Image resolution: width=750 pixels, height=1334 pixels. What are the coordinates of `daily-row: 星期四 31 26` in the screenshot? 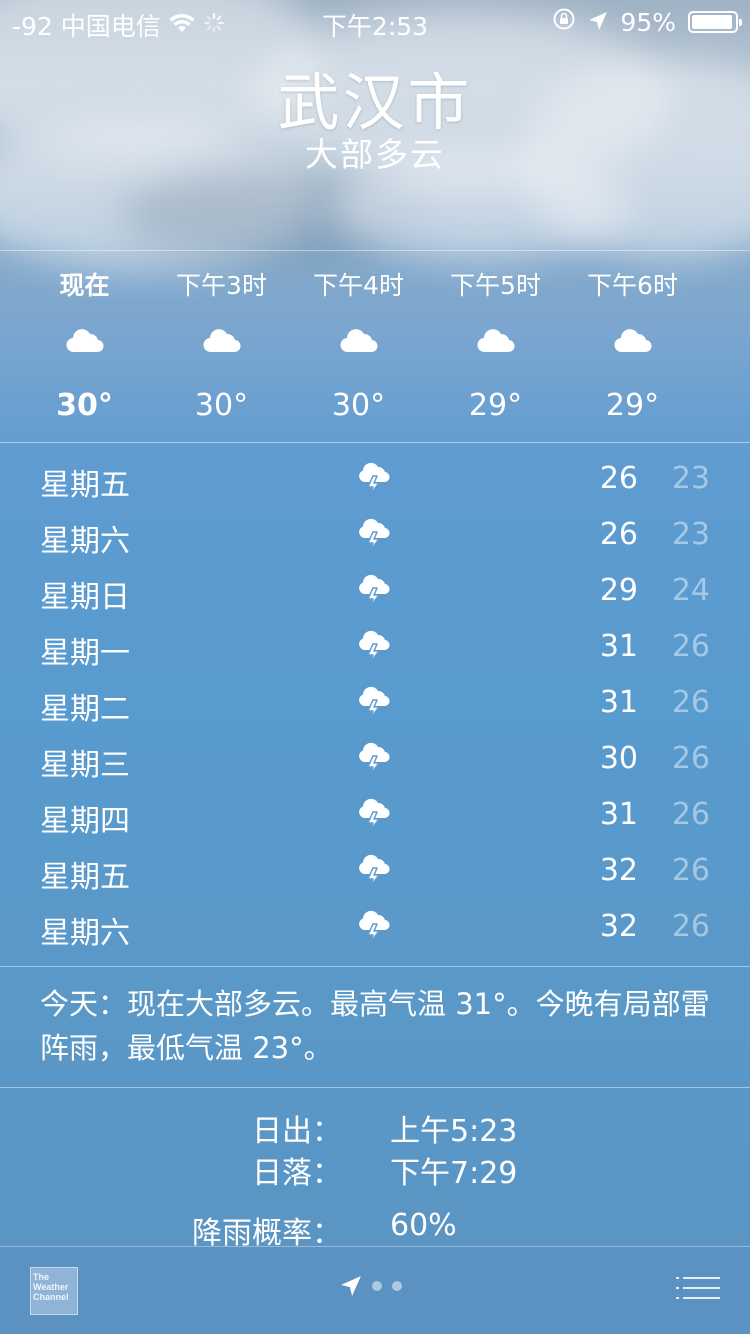 It's located at (375, 814).